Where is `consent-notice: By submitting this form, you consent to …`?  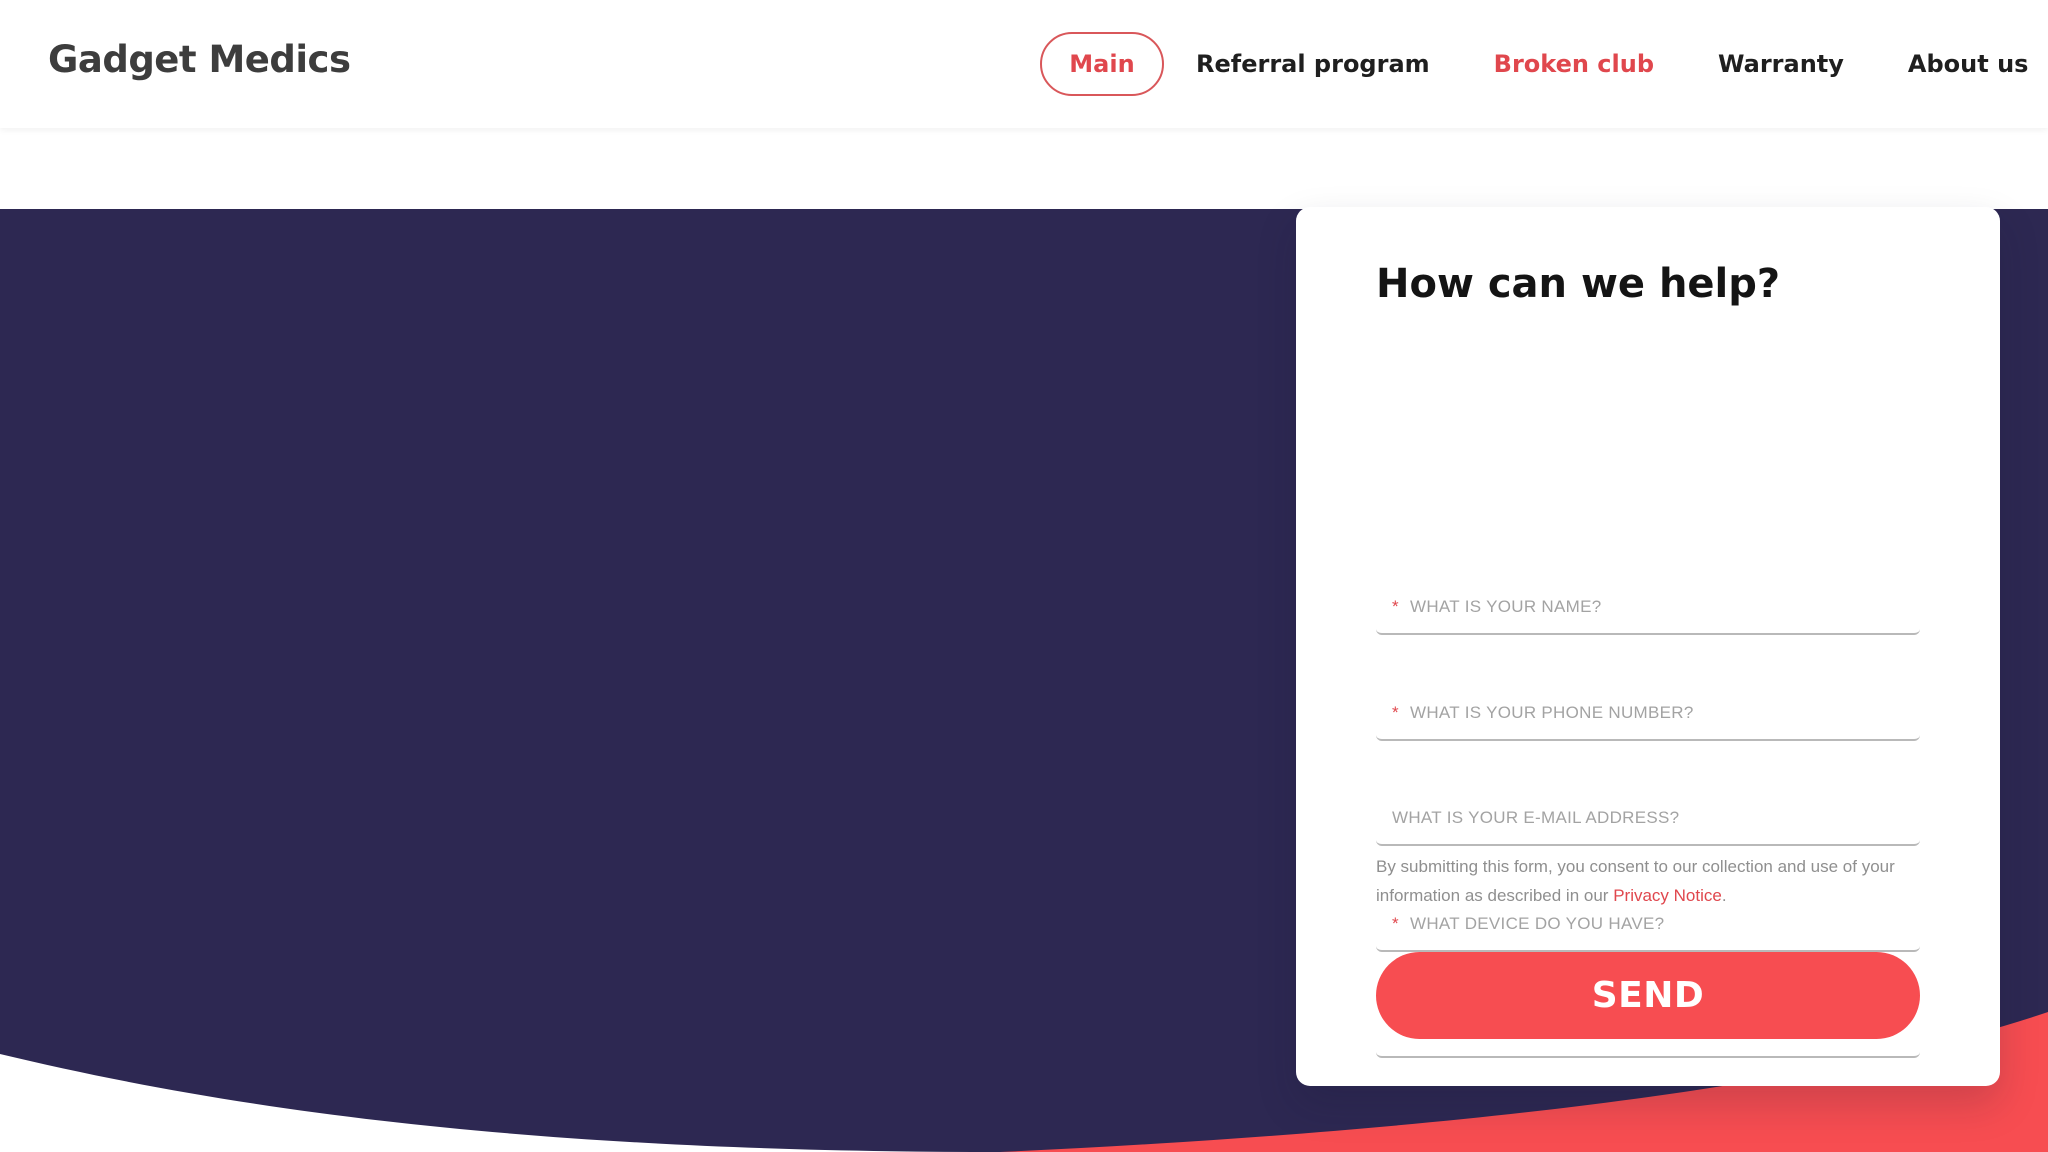 consent-notice: By submitting this form, you consent to … is located at coordinates (1656, 881).